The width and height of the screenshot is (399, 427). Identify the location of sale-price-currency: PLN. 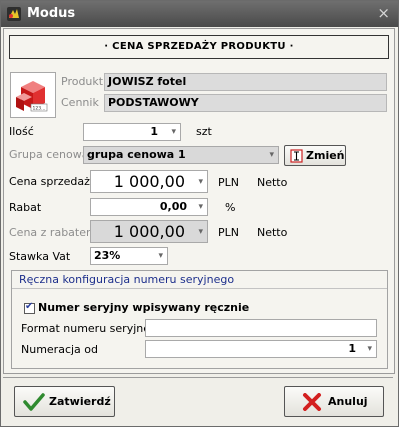
(228, 182).